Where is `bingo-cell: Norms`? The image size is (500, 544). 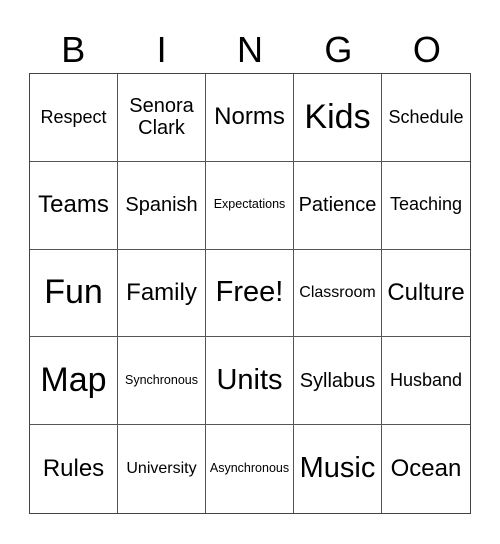
bingo-cell: Norms is located at coordinates (250, 118).